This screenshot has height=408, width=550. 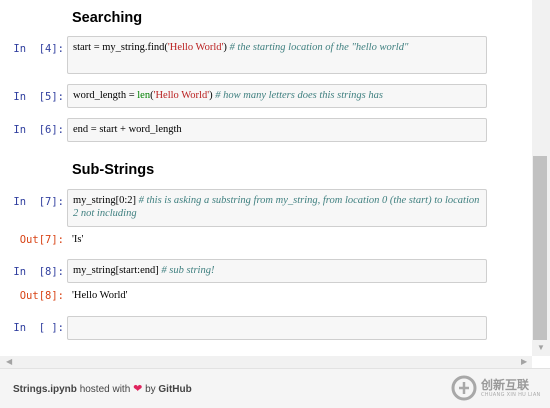 I want to click on watermark-english-text: CHUANG XIN HU LIAN, so click(x=511, y=395).